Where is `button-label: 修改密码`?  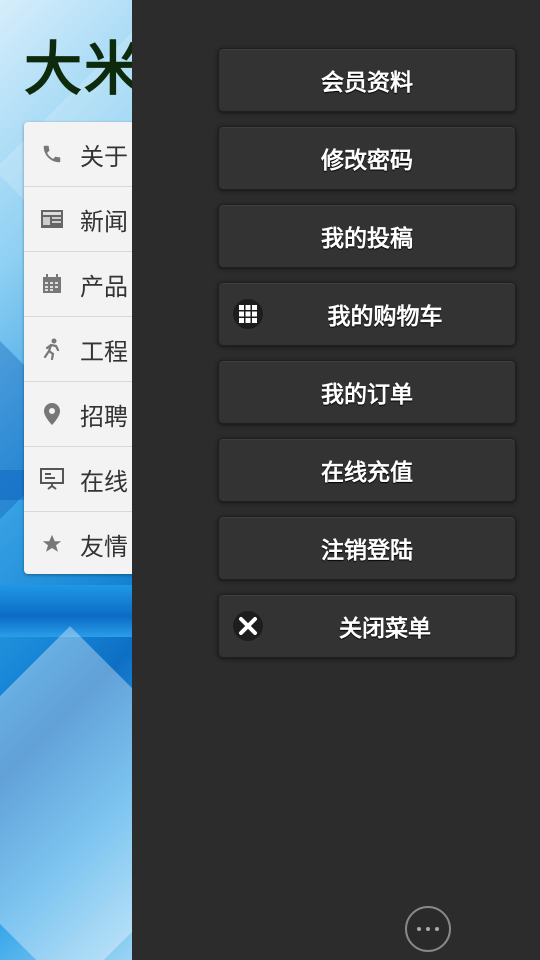 button-label: 修改密码 is located at coordinates (367, 161).